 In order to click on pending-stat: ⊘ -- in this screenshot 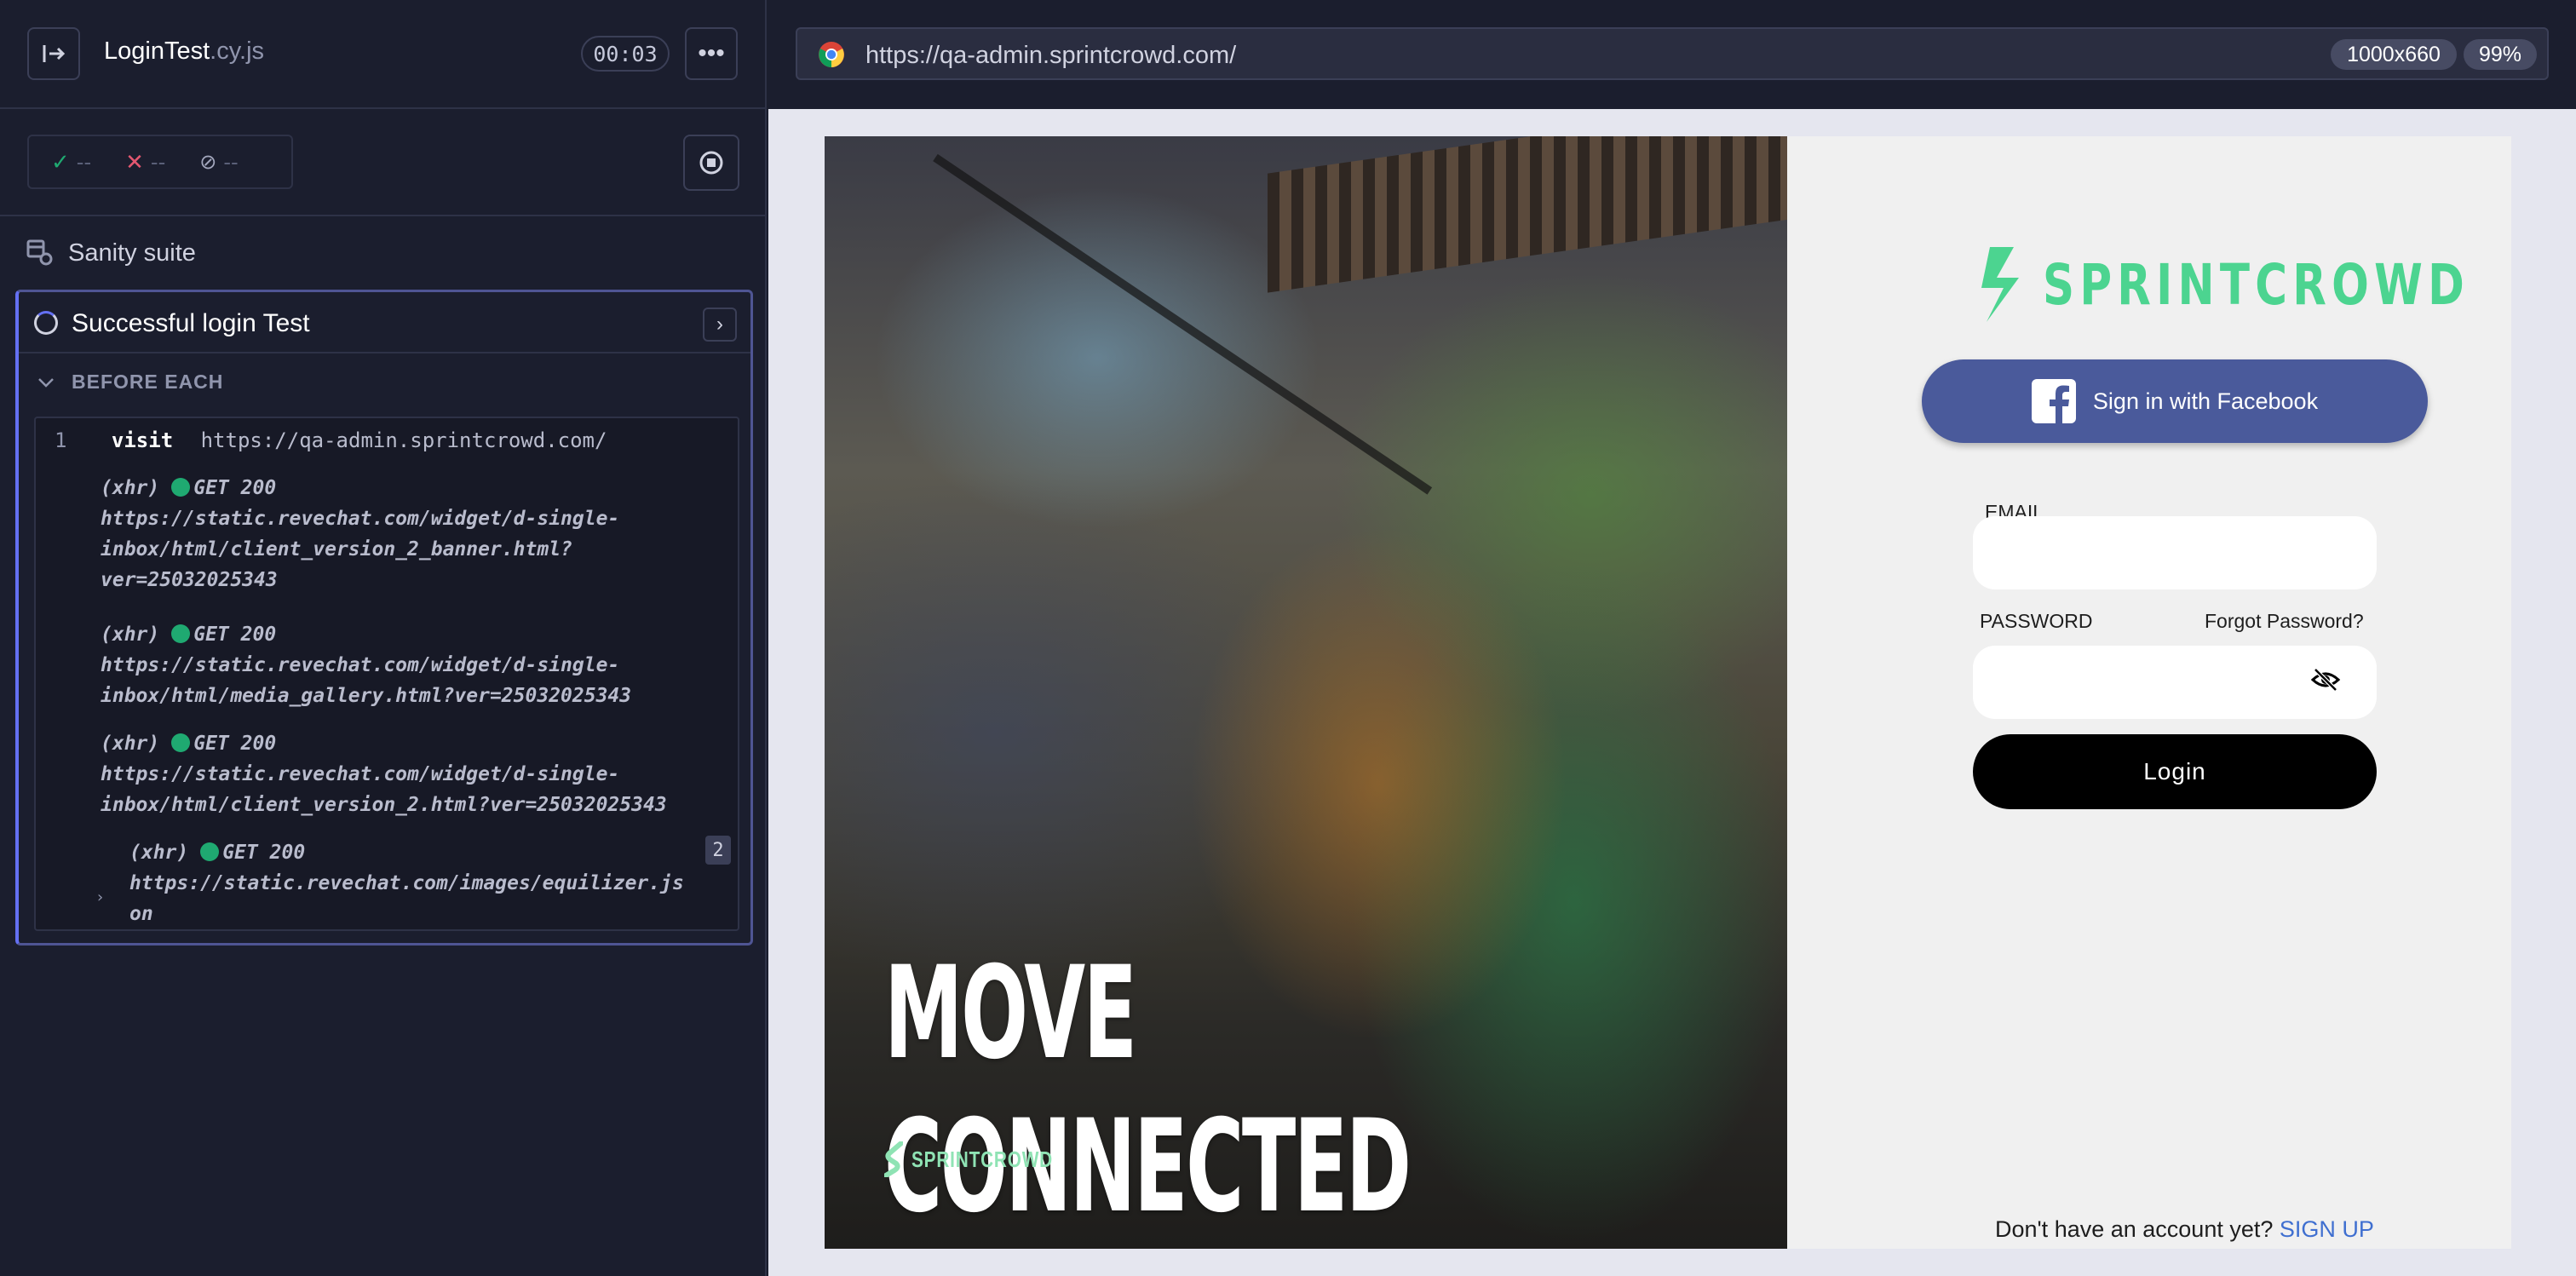, I will do `click(218, 162)`.